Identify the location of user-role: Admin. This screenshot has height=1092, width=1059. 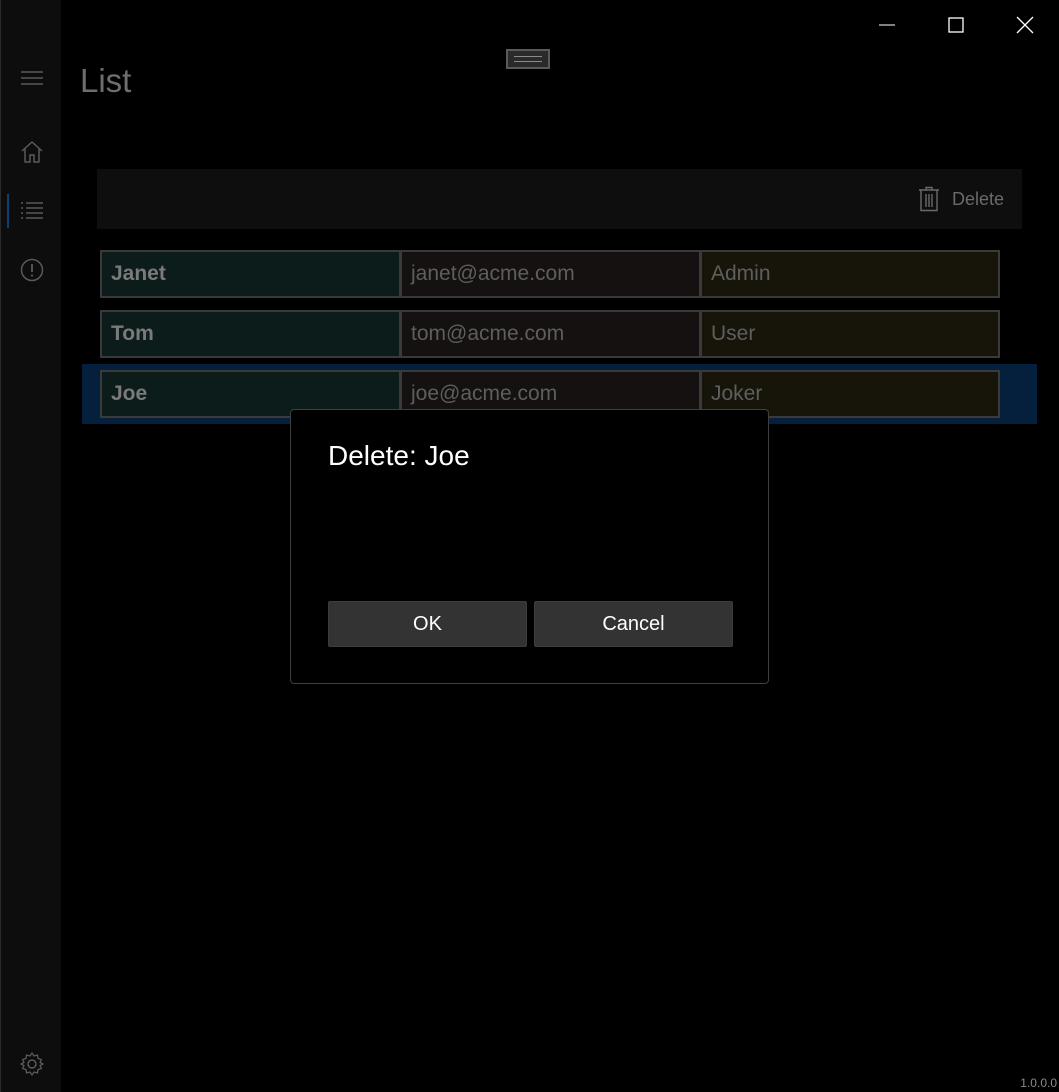
(850, 274).